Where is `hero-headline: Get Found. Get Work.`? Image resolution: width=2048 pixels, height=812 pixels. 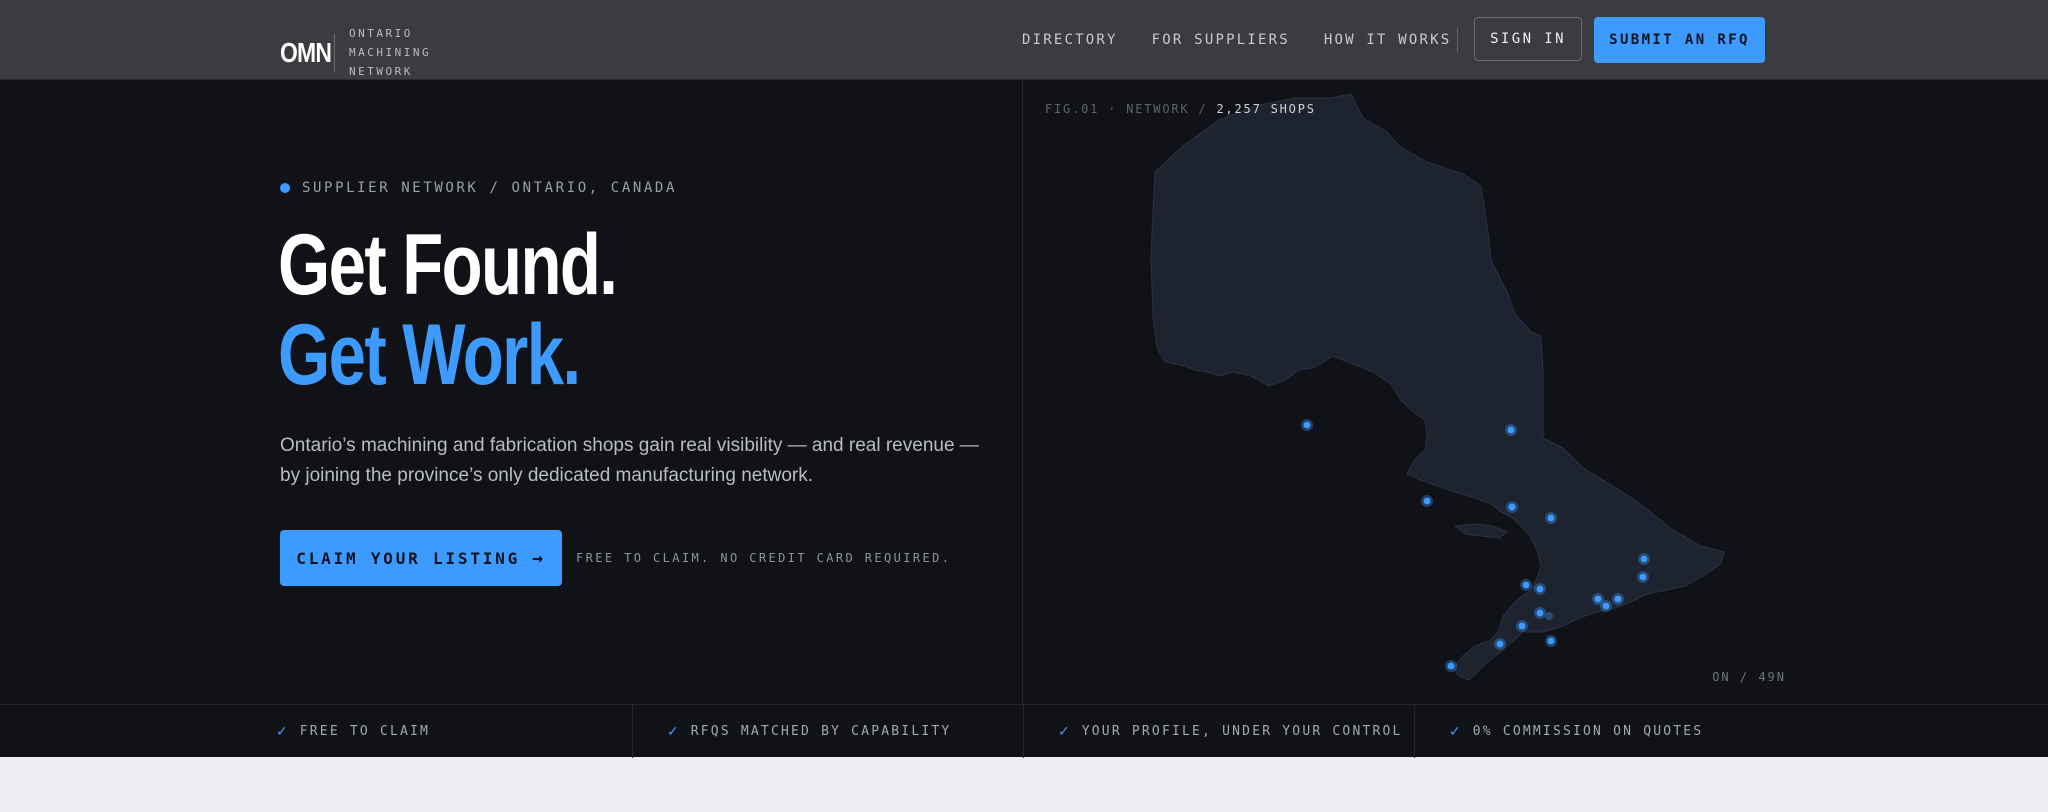 hero-headline: Get Found. Get Work. is located at coordinates (495, 310).